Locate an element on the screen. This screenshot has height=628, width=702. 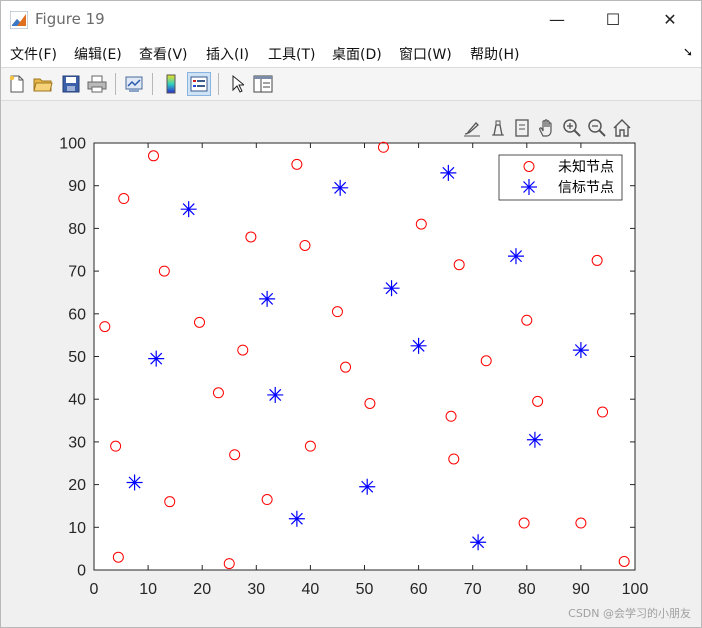
new-figure-icon is located at coordinates (16, 84).